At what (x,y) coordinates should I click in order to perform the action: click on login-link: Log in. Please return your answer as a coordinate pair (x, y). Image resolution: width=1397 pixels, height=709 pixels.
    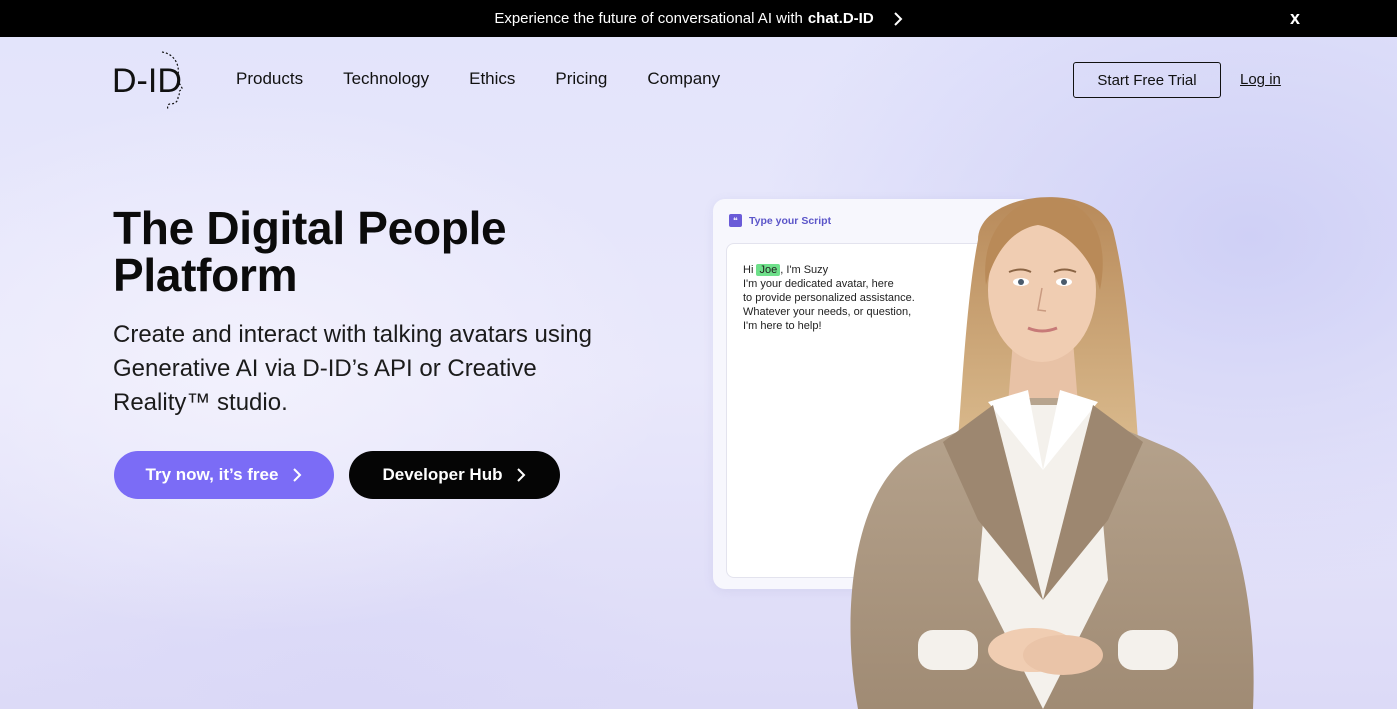
    Looking at the image, I should click on (1260, 79).